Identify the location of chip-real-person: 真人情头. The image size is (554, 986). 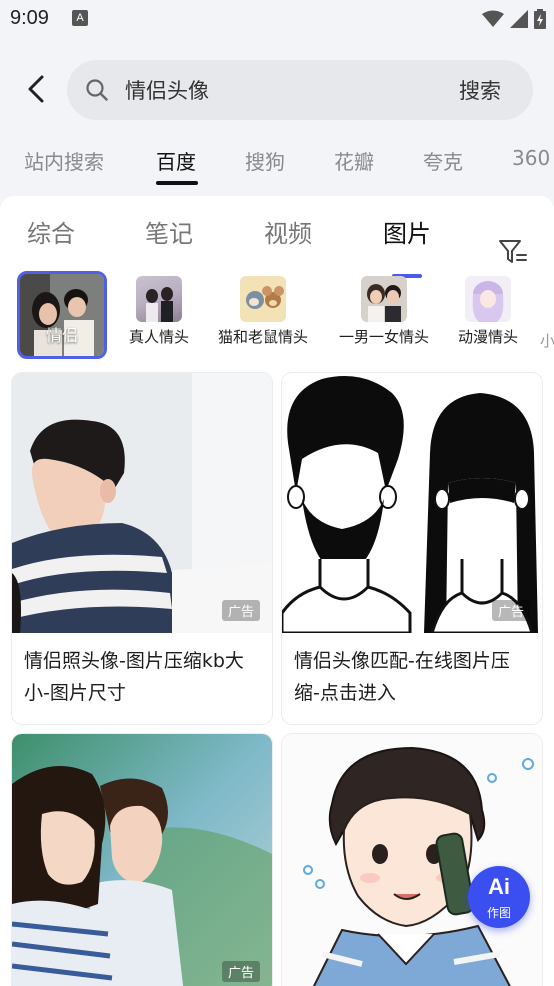
(159, 311).